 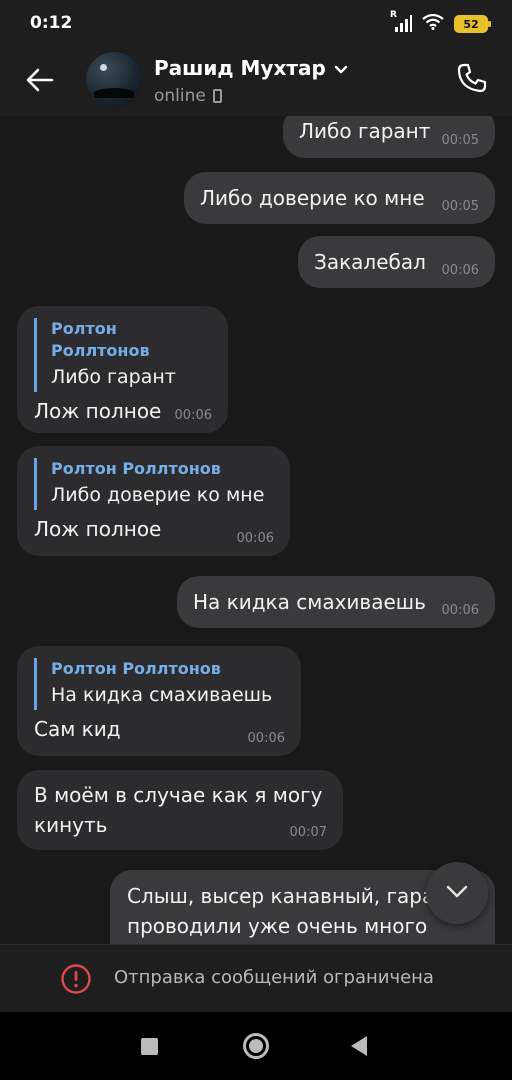 I want to click on avatar, so click(x=114, y=80).